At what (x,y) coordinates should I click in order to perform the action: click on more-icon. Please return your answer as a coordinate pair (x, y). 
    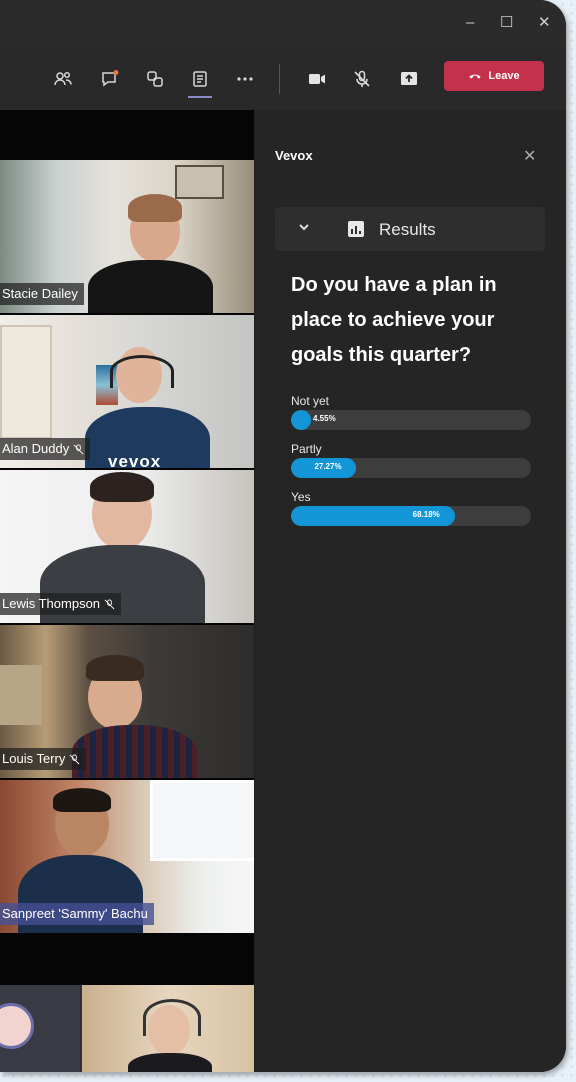
    Looking at the image, I should click on (245, 79).